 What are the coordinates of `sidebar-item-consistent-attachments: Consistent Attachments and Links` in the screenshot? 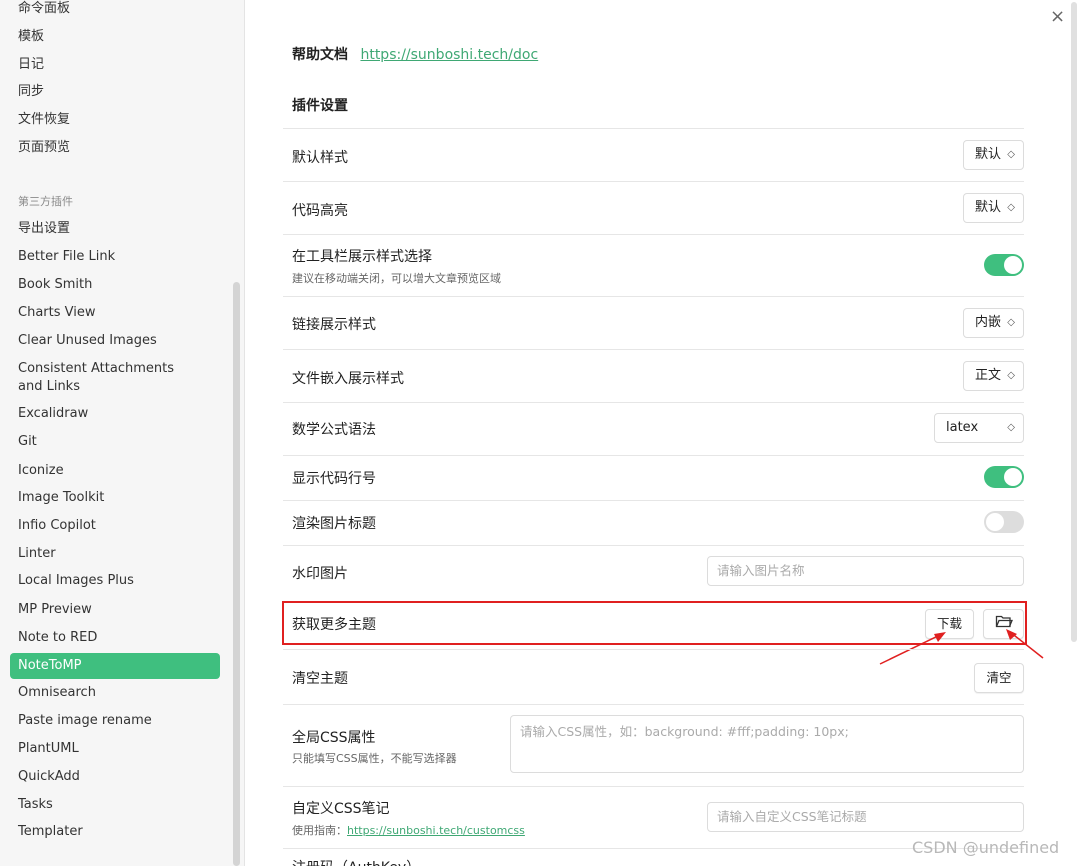 It's located at (105, 378).